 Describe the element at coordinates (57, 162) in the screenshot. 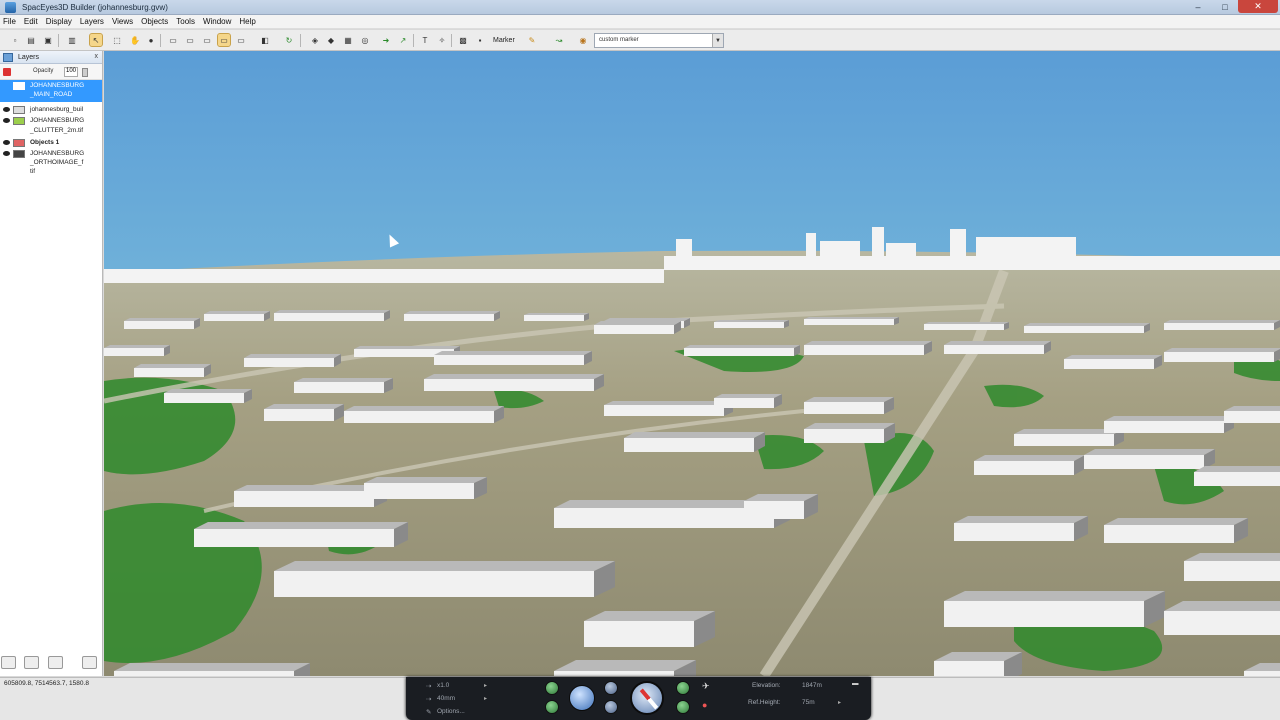

I see `layer-name-line2: _ORTHOIMAGE_f` at that location.